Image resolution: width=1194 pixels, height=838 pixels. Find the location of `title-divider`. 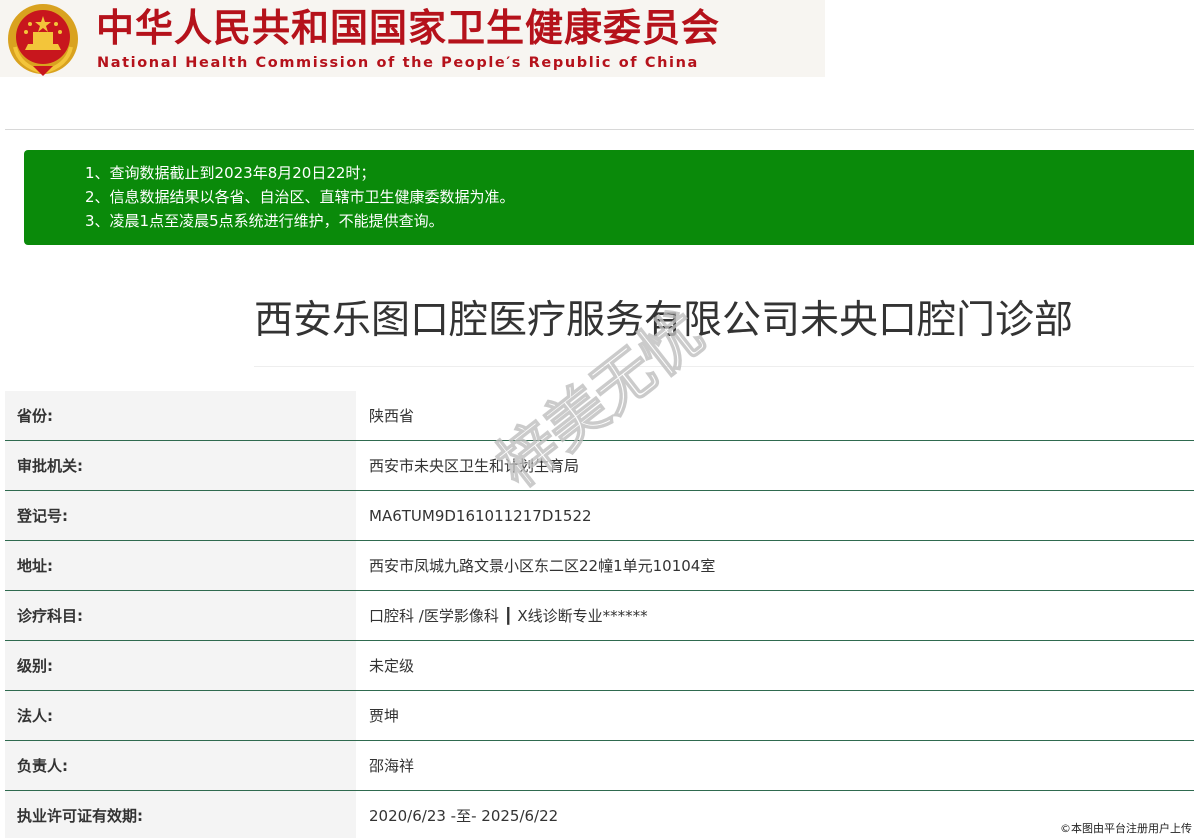

title-divider is located at coordinates (724, 366).